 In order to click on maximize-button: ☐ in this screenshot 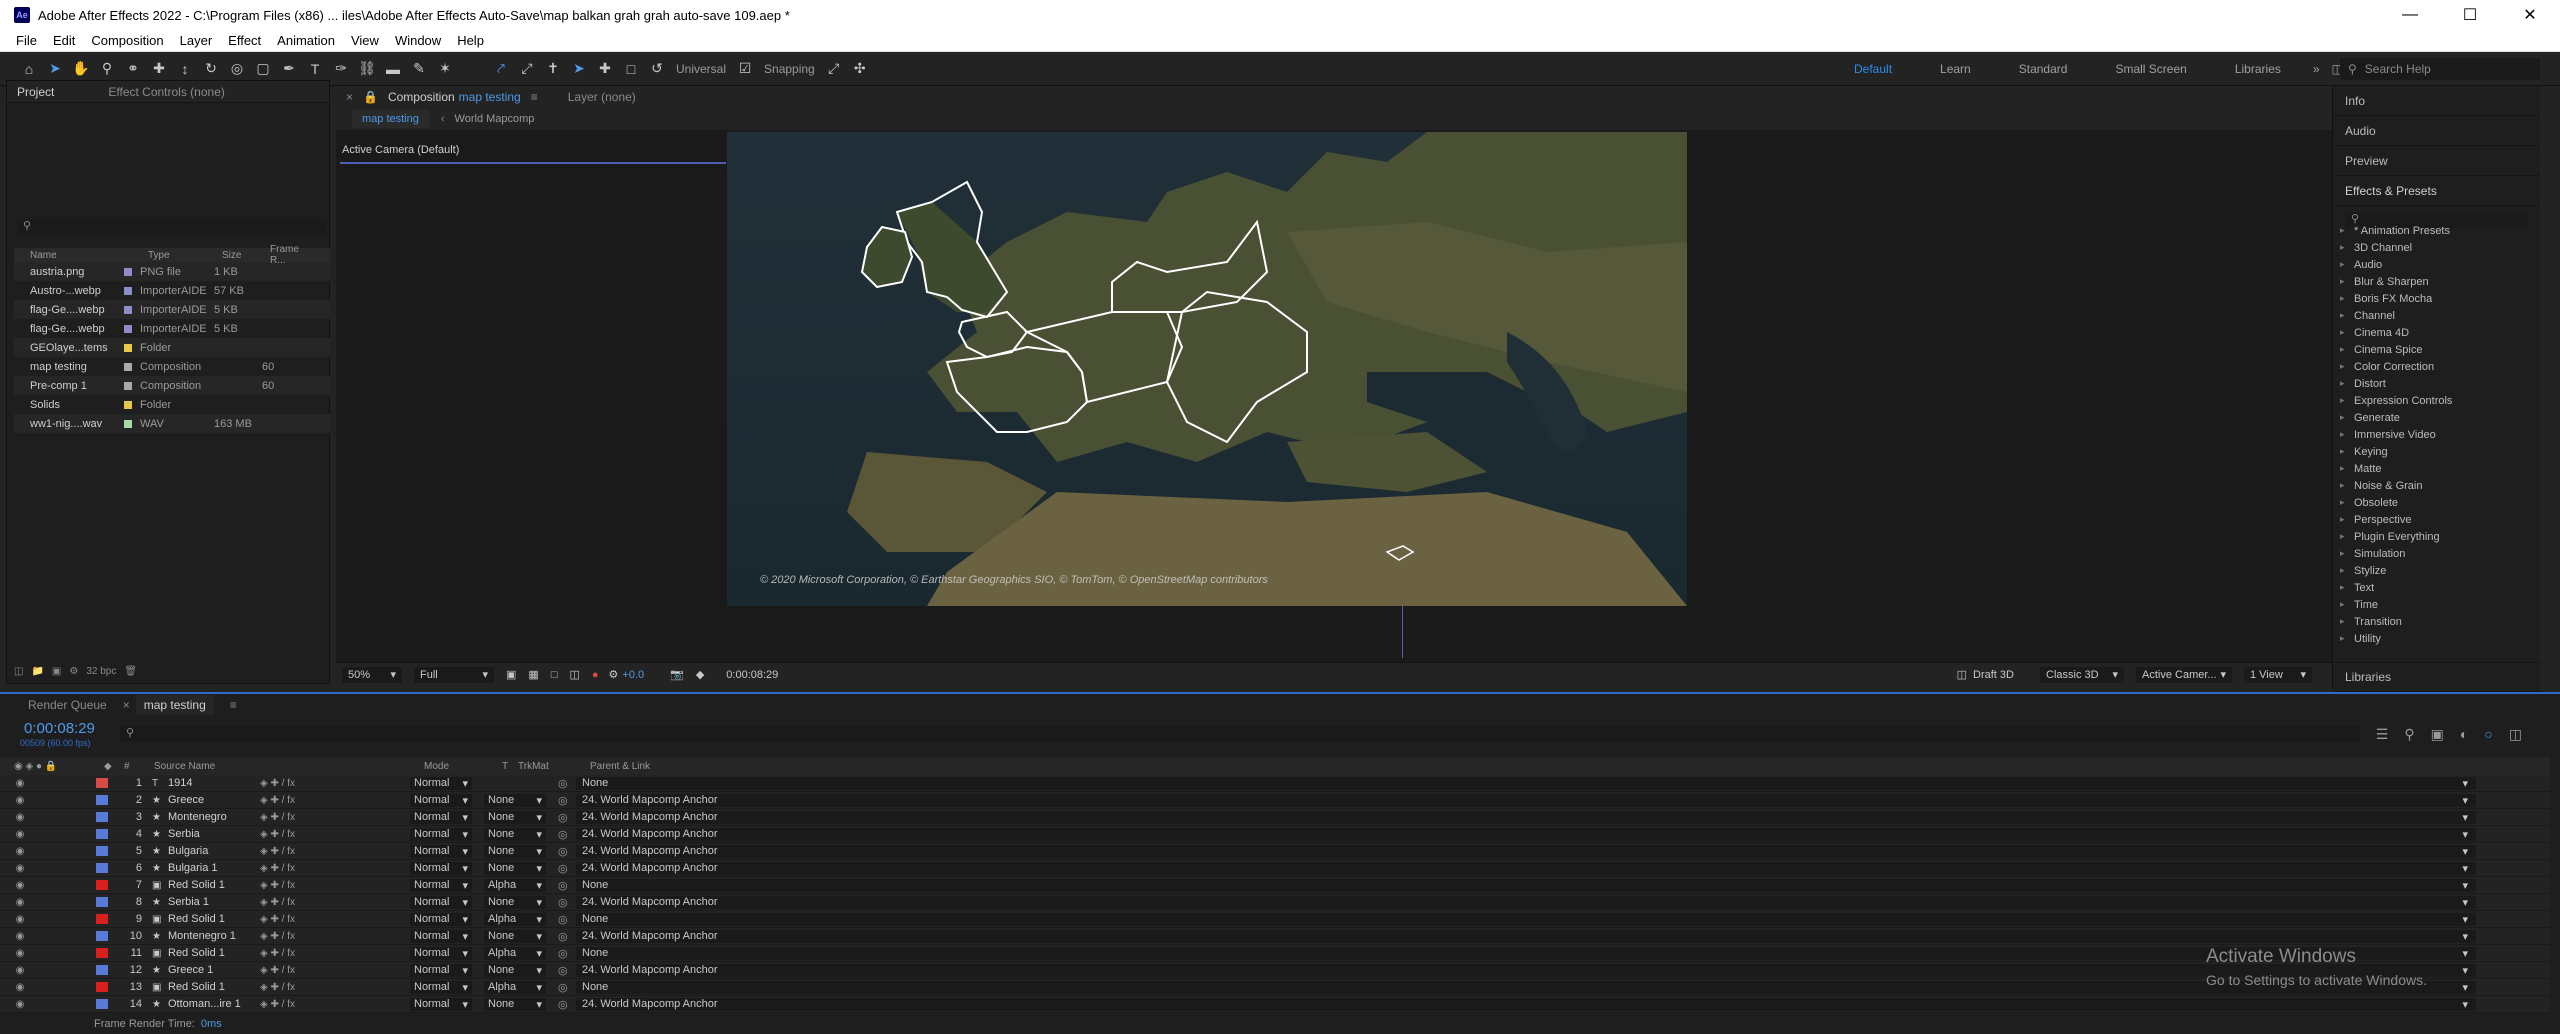, I will do `click(2470, 15)`.